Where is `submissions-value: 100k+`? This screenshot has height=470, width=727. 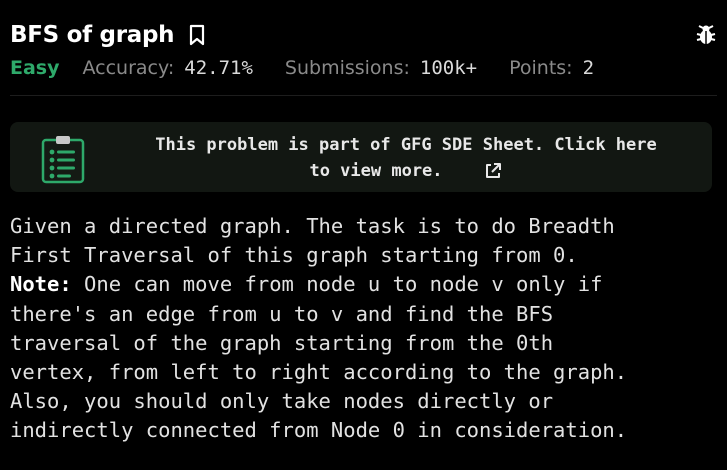
submissions-value: 100k+ is located at coordinates (448, 68).